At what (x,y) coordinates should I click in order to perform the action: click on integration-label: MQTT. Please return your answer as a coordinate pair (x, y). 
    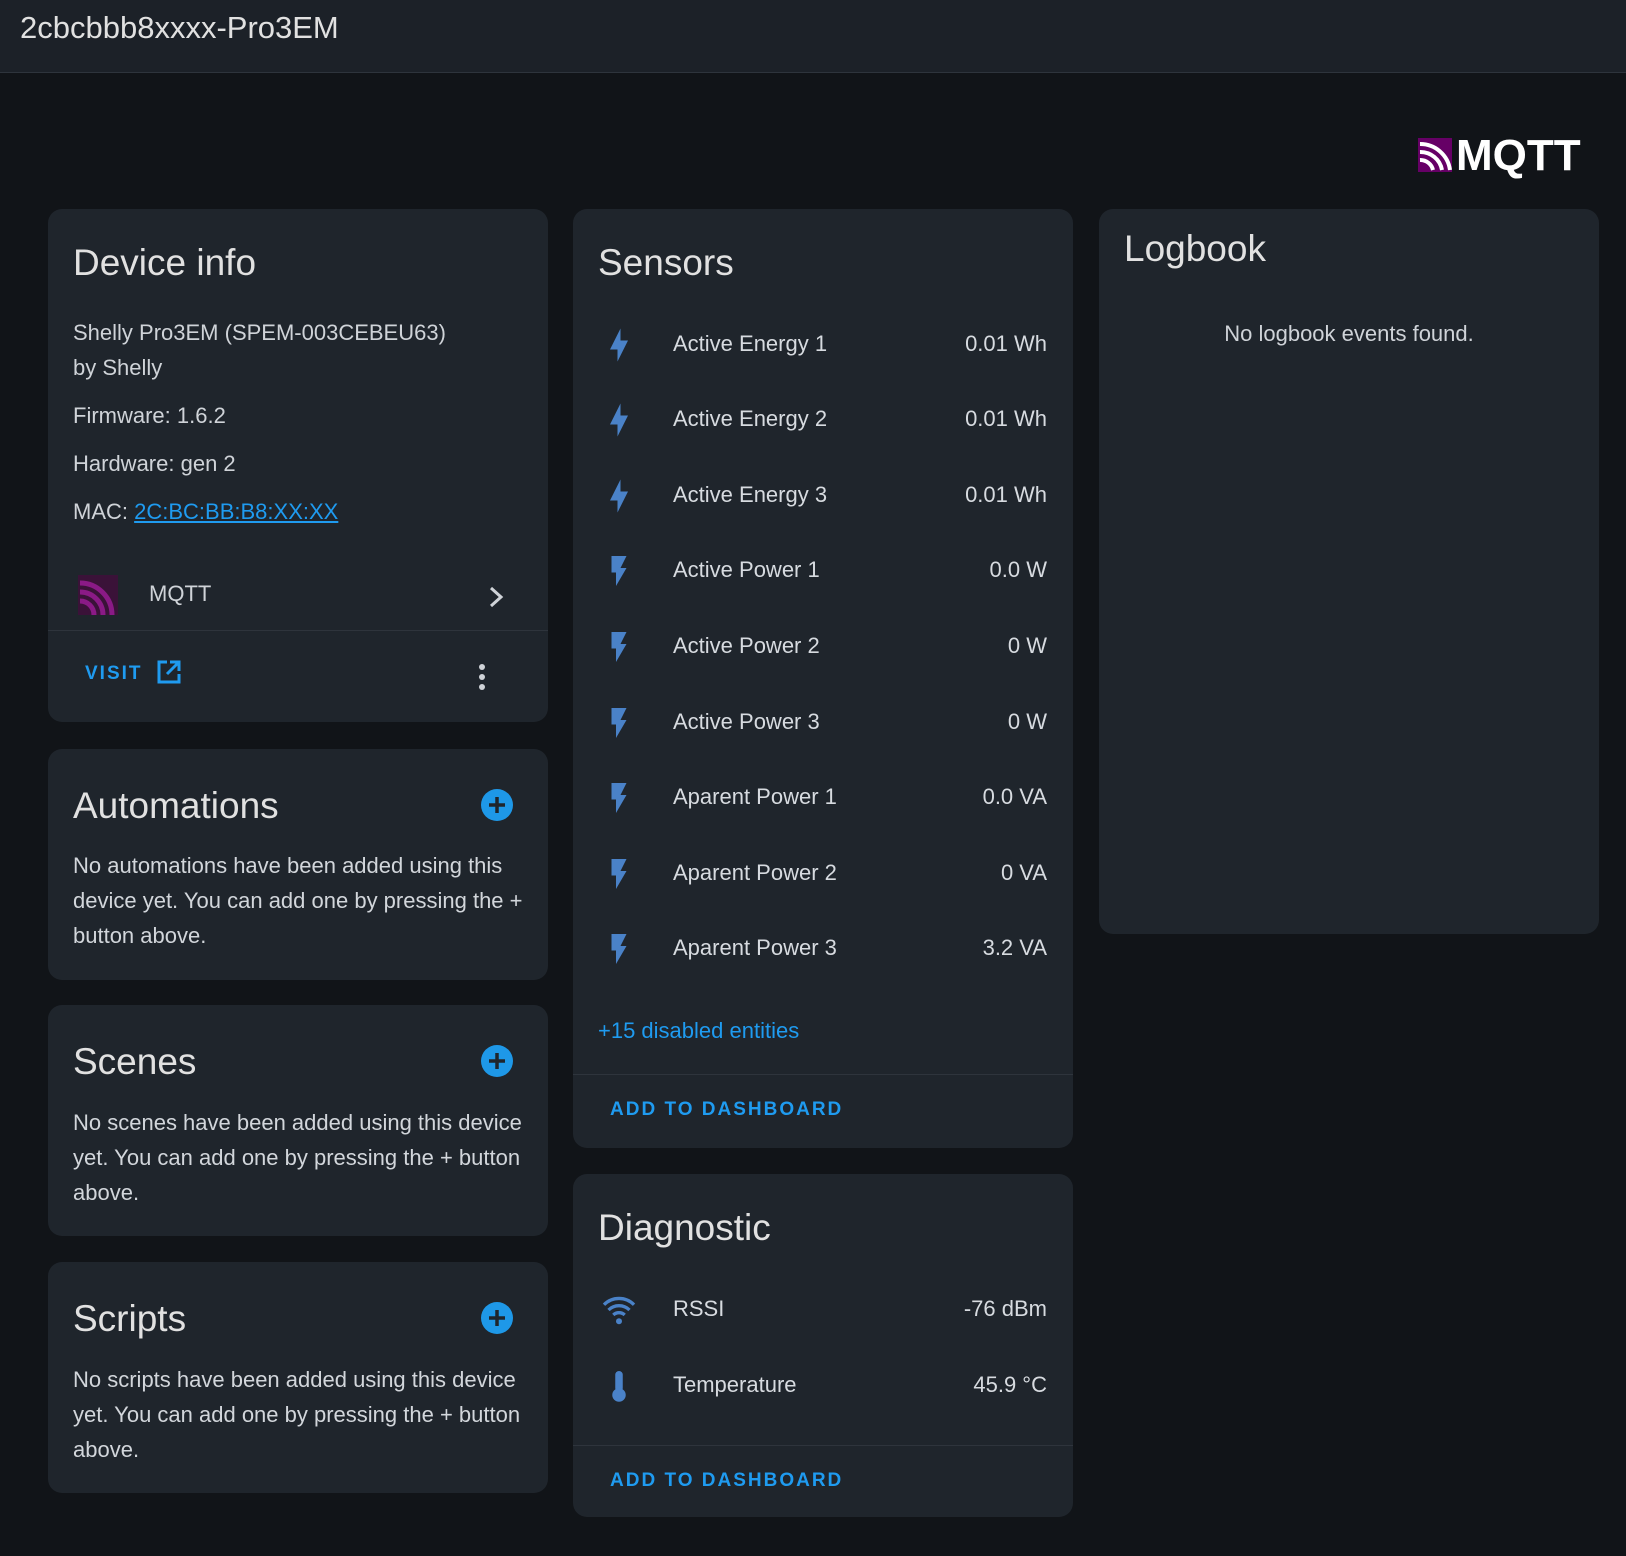
    Looking at the image, I should click on (180, 593).